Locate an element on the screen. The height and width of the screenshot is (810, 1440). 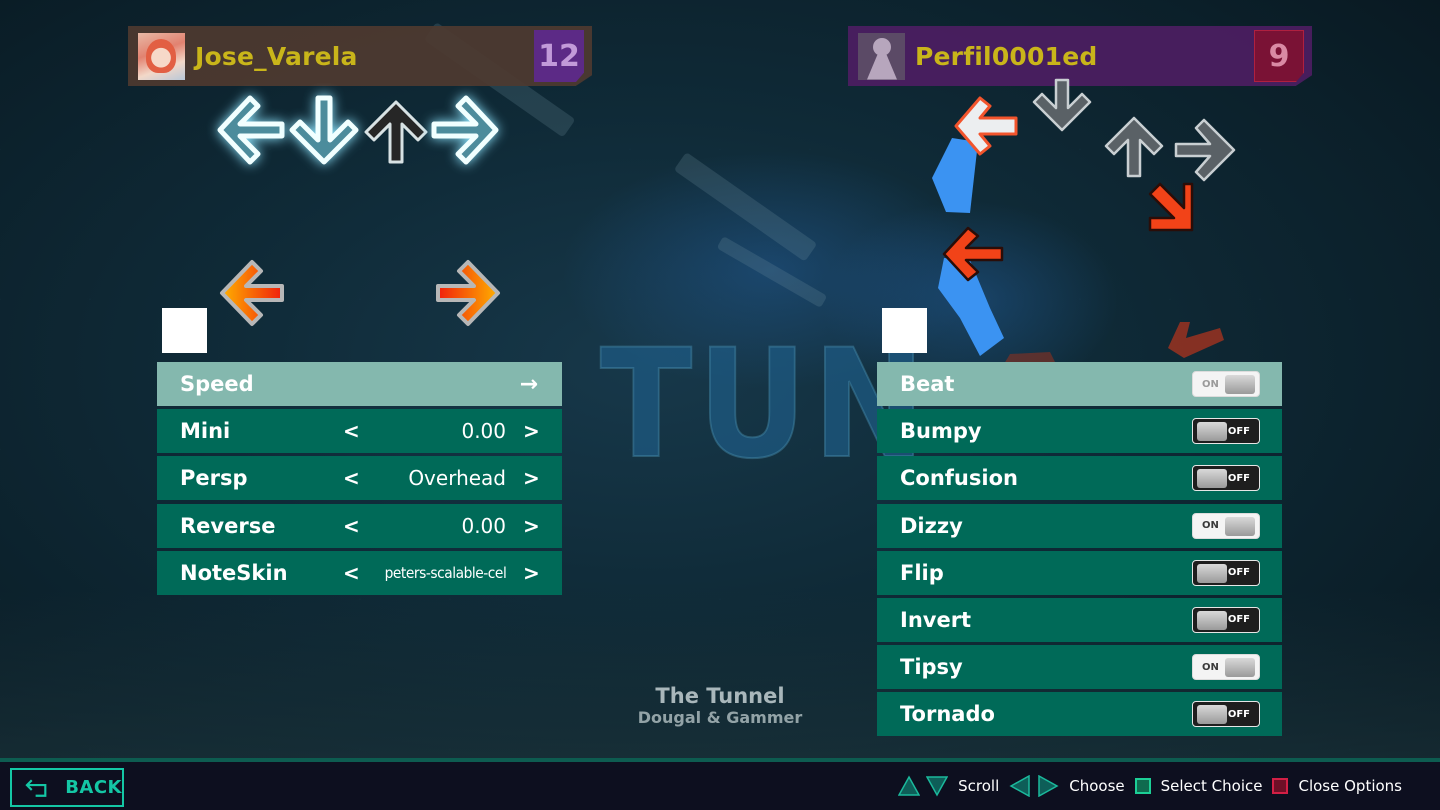
option-label: Persp is located at coordinates (214, 478).